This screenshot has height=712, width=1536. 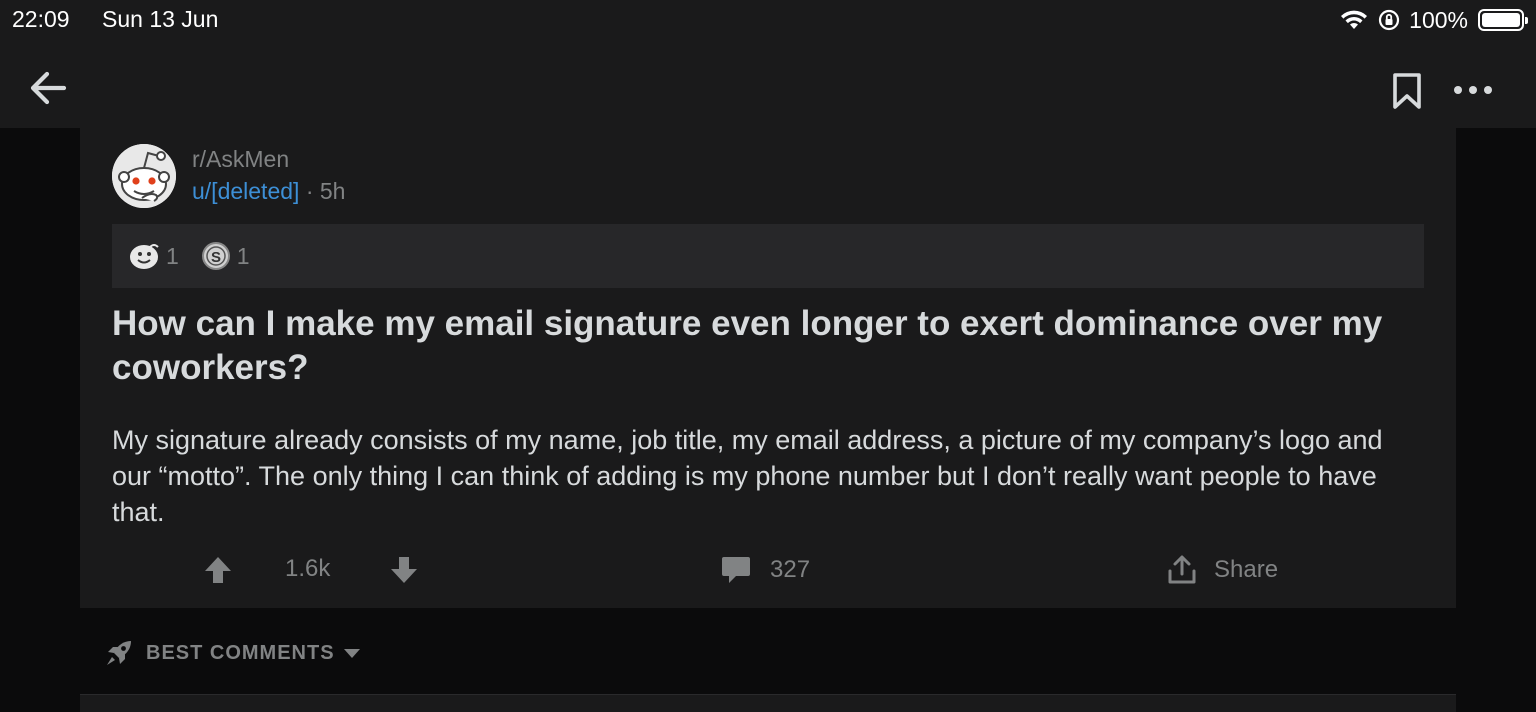 I want to click on award-wholesome: 1, so click(x=153, y=256).